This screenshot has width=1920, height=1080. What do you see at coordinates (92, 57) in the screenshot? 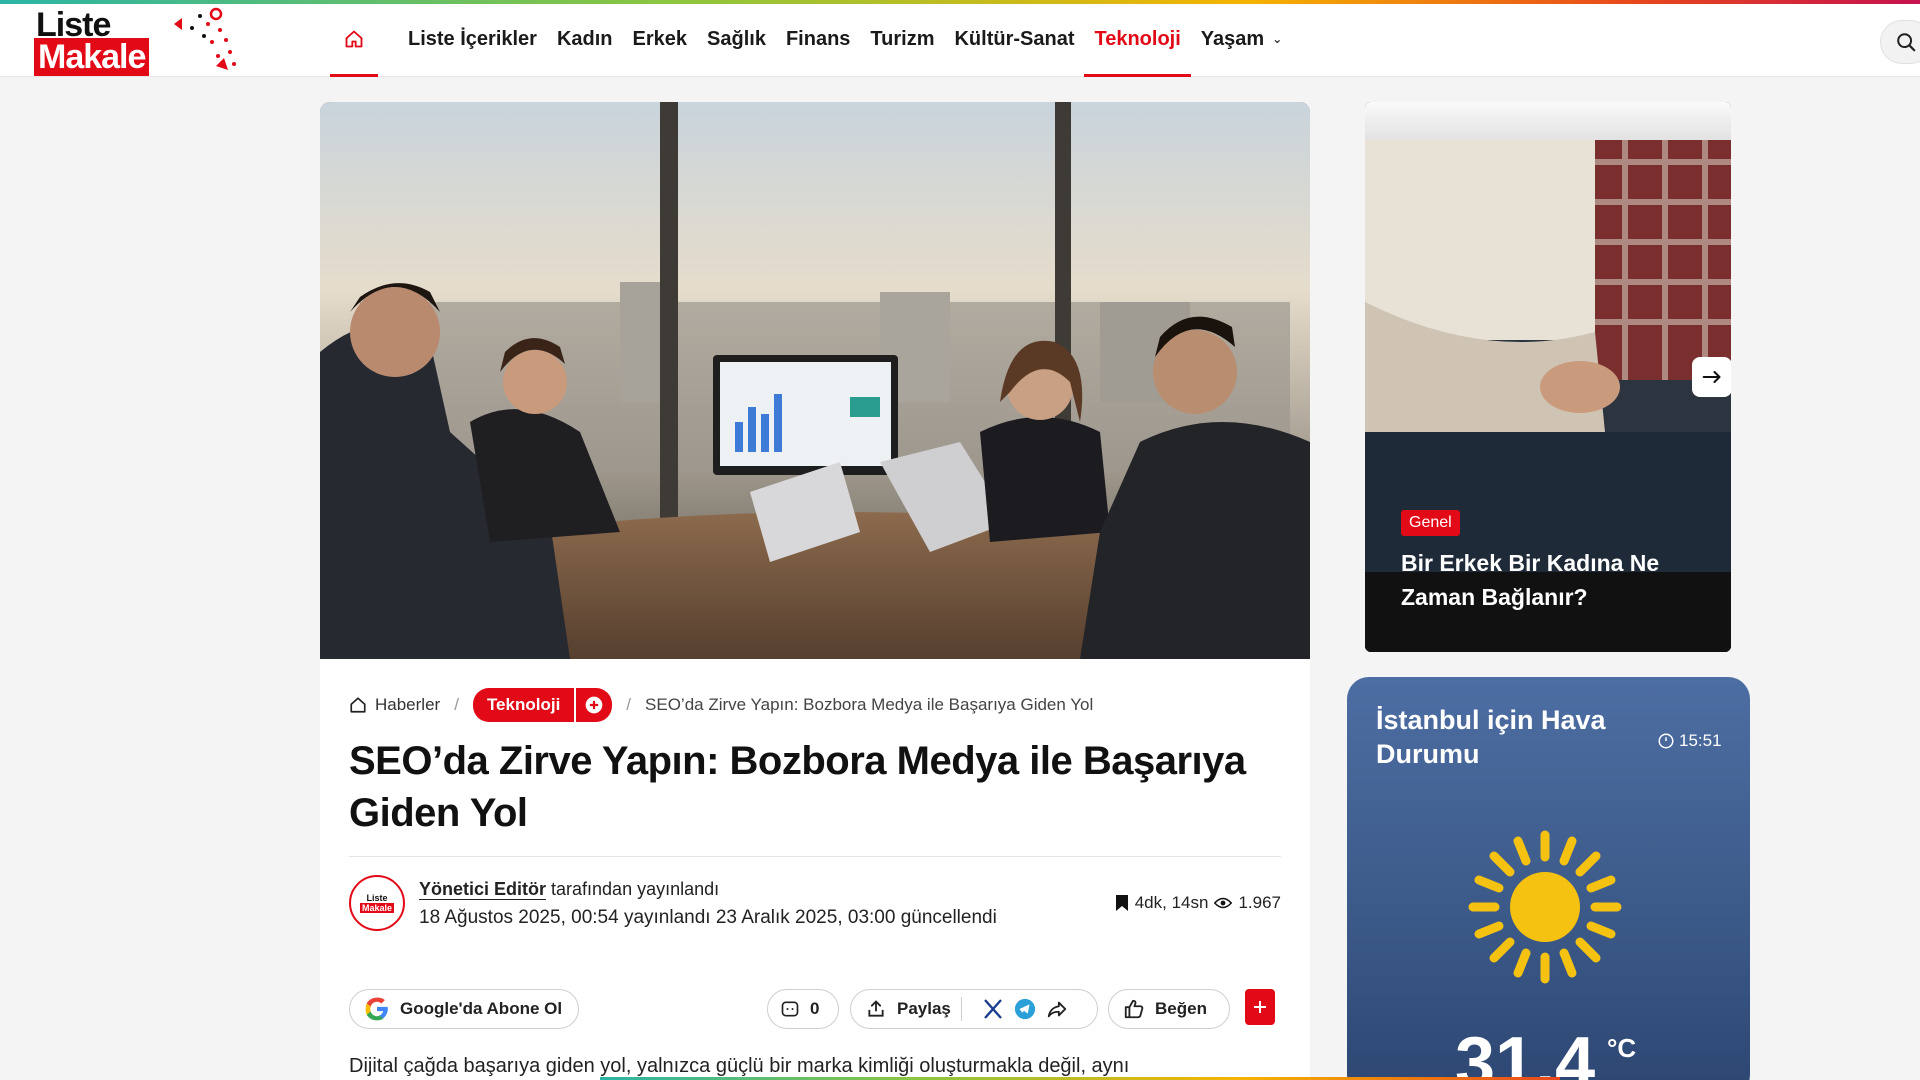
I see `logo-line2: Makale` at bounding box center [92, 57].